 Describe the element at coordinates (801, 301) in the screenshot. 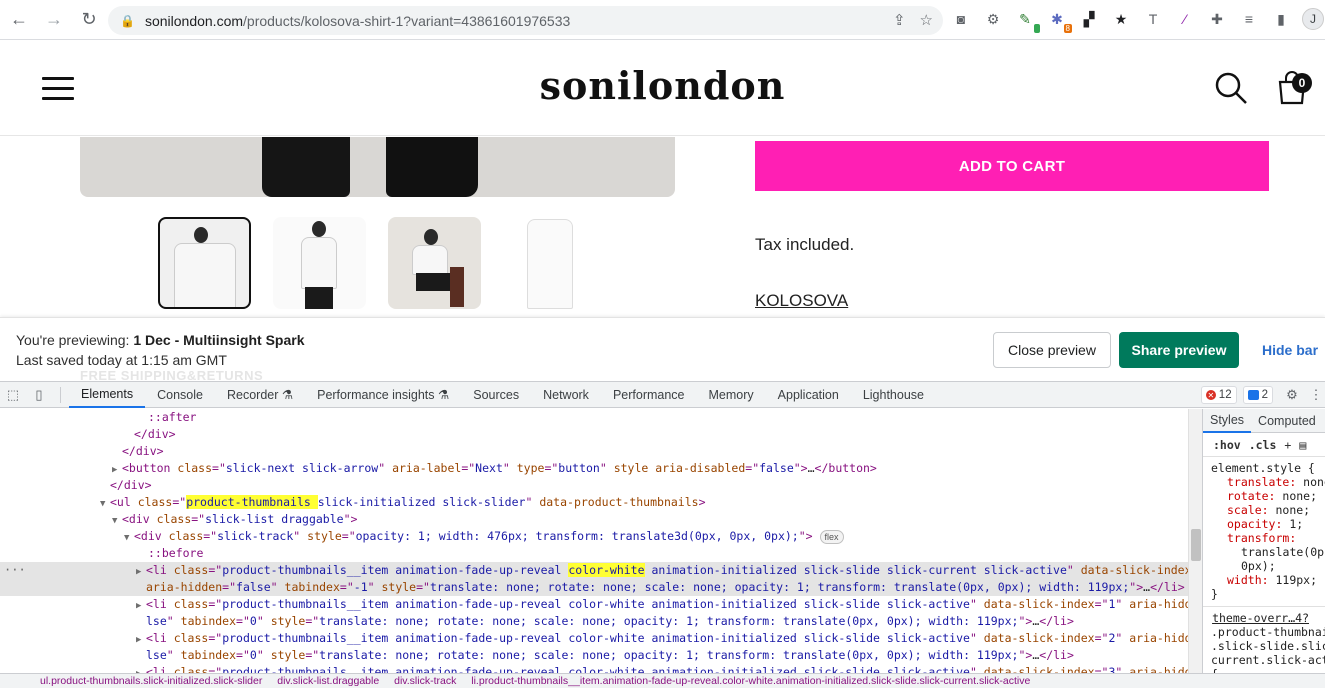

I see `vendor-link: KOLOSOVA` at that location.